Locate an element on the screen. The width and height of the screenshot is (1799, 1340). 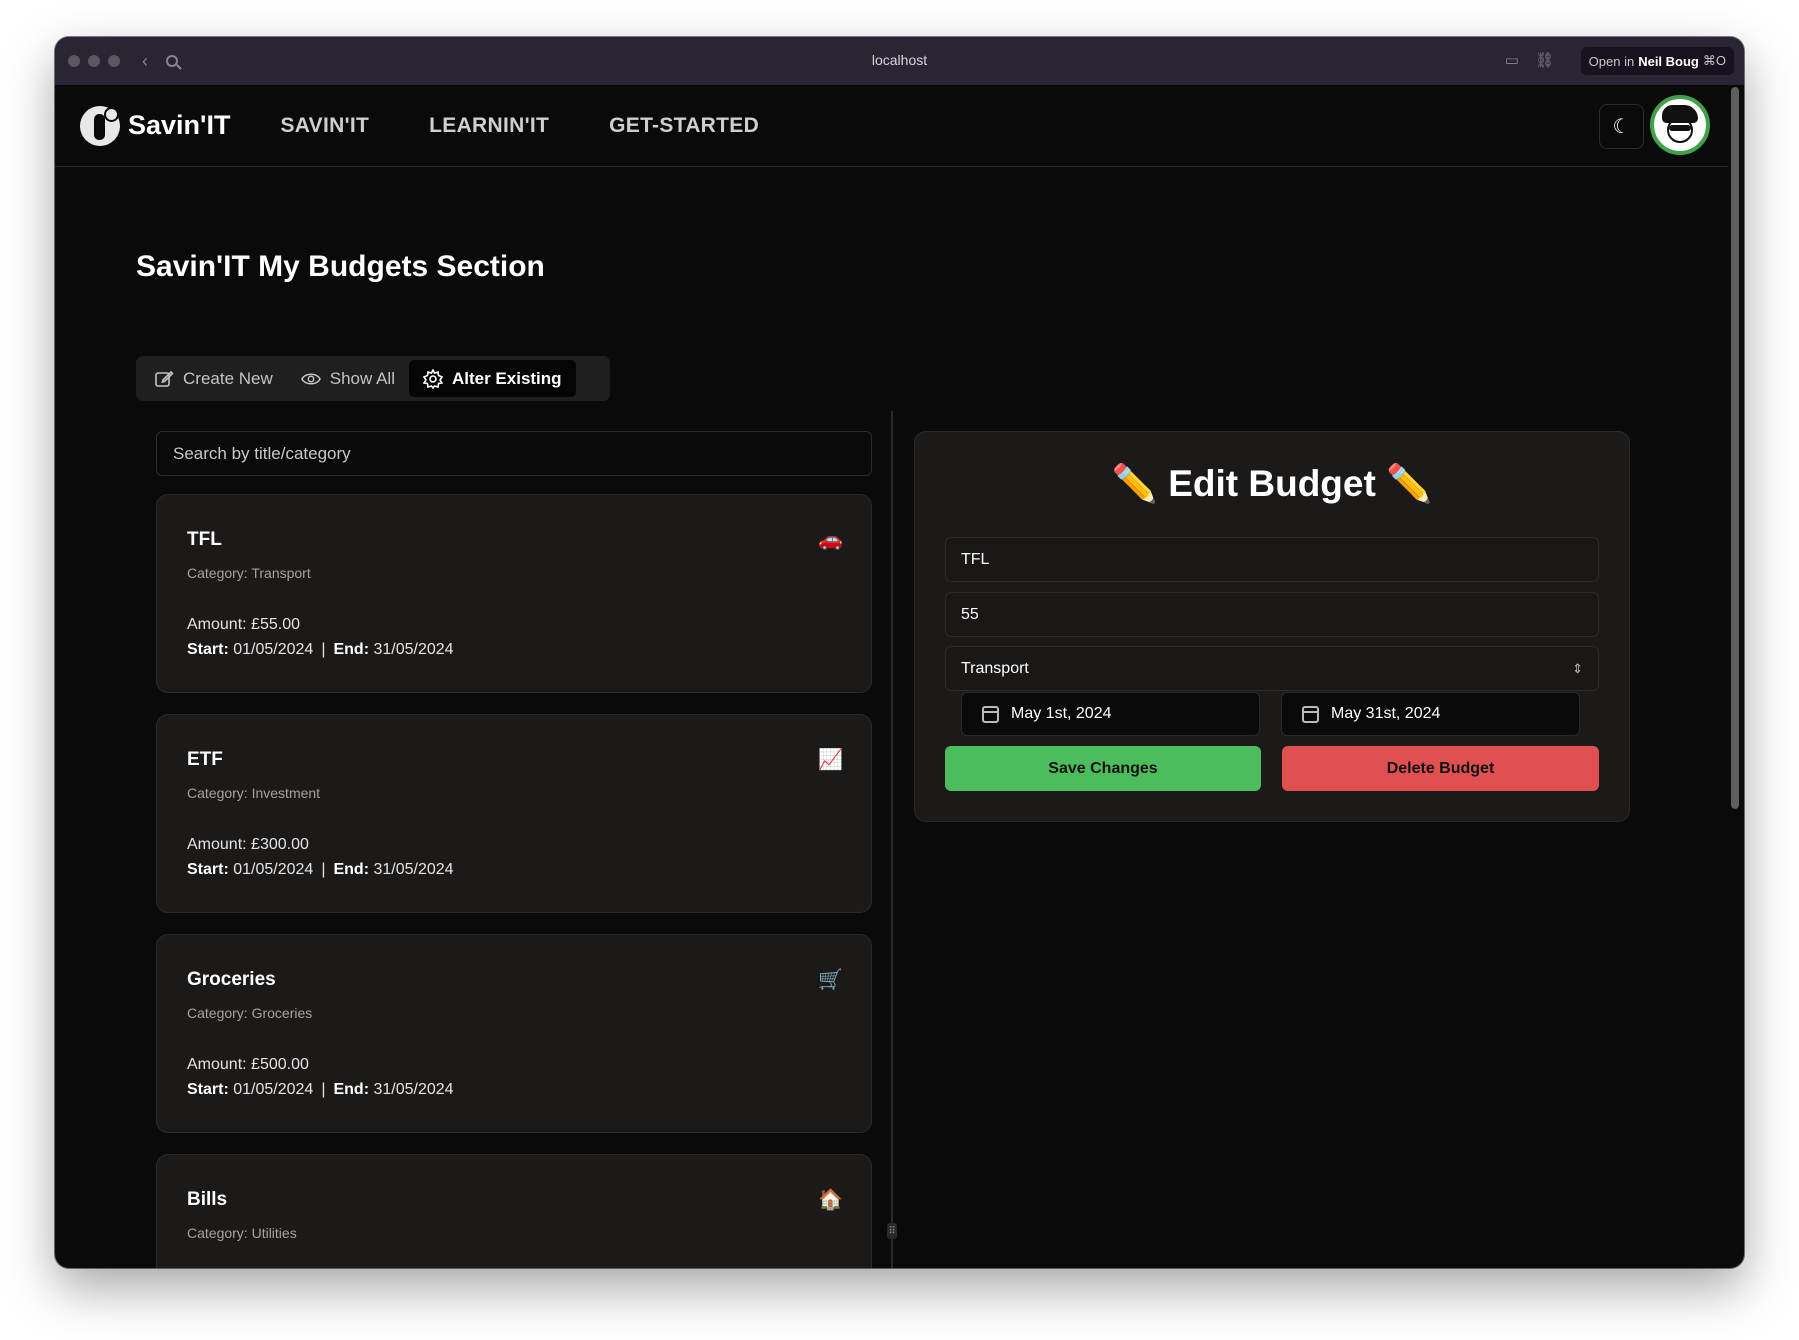
avatar-image is located at coordinates (1680, 125).